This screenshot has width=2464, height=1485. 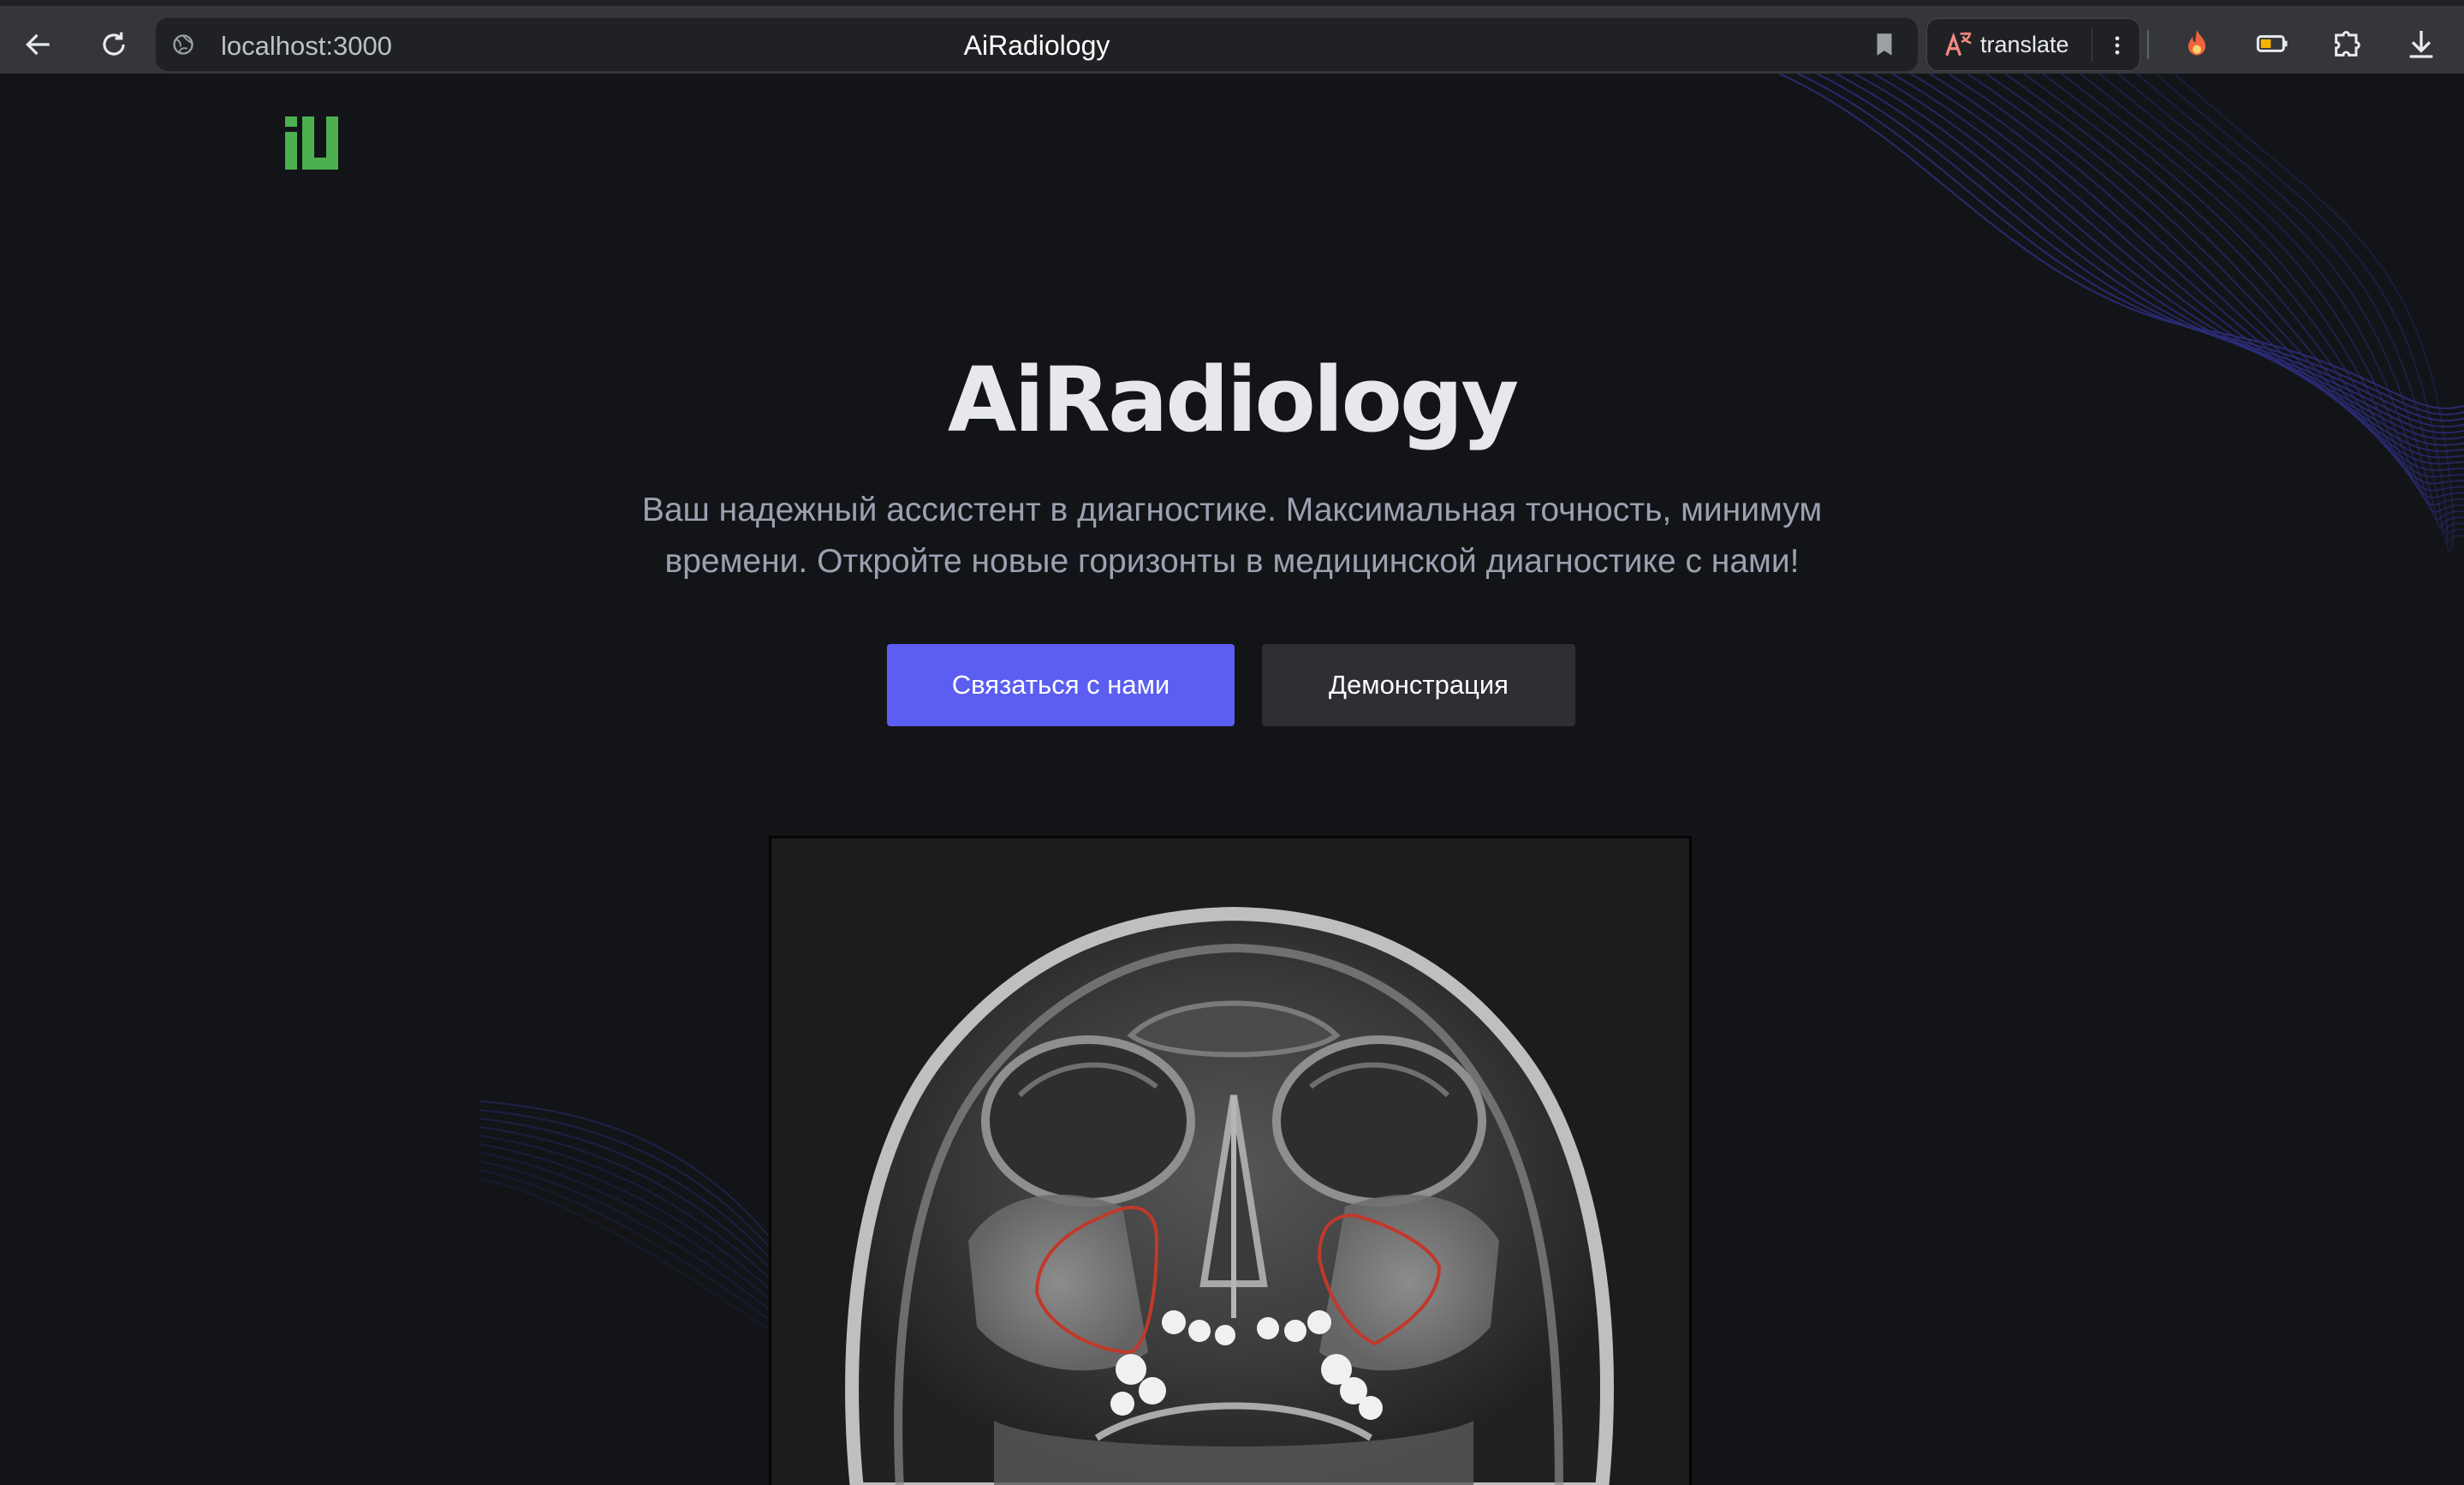 What do you see at coordinates (2197, 44) in the screenshot?
I see `fire-extension-icon` at bounding box center [2197, 44].